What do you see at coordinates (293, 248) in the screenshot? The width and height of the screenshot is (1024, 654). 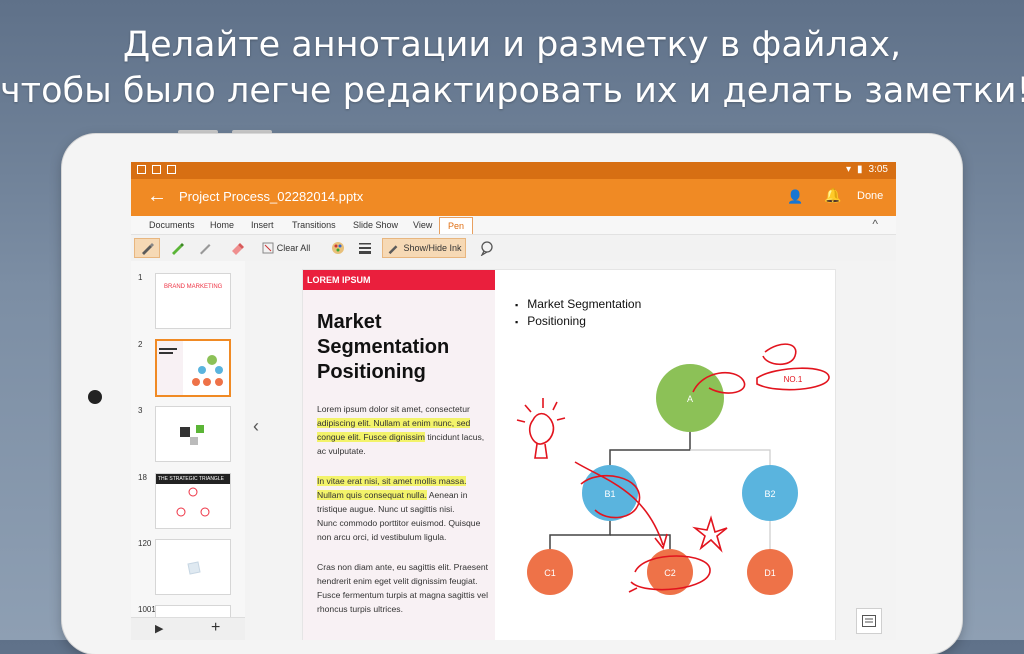 I see `clear-all-label: Clear All` at bounding box center [293, 248].